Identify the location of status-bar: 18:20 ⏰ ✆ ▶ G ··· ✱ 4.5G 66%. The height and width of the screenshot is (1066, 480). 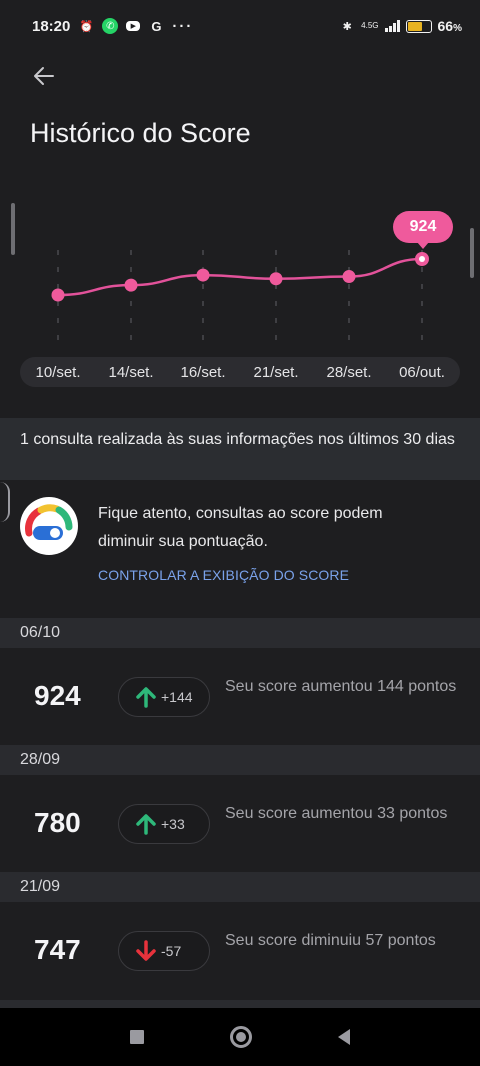
(240, 26).